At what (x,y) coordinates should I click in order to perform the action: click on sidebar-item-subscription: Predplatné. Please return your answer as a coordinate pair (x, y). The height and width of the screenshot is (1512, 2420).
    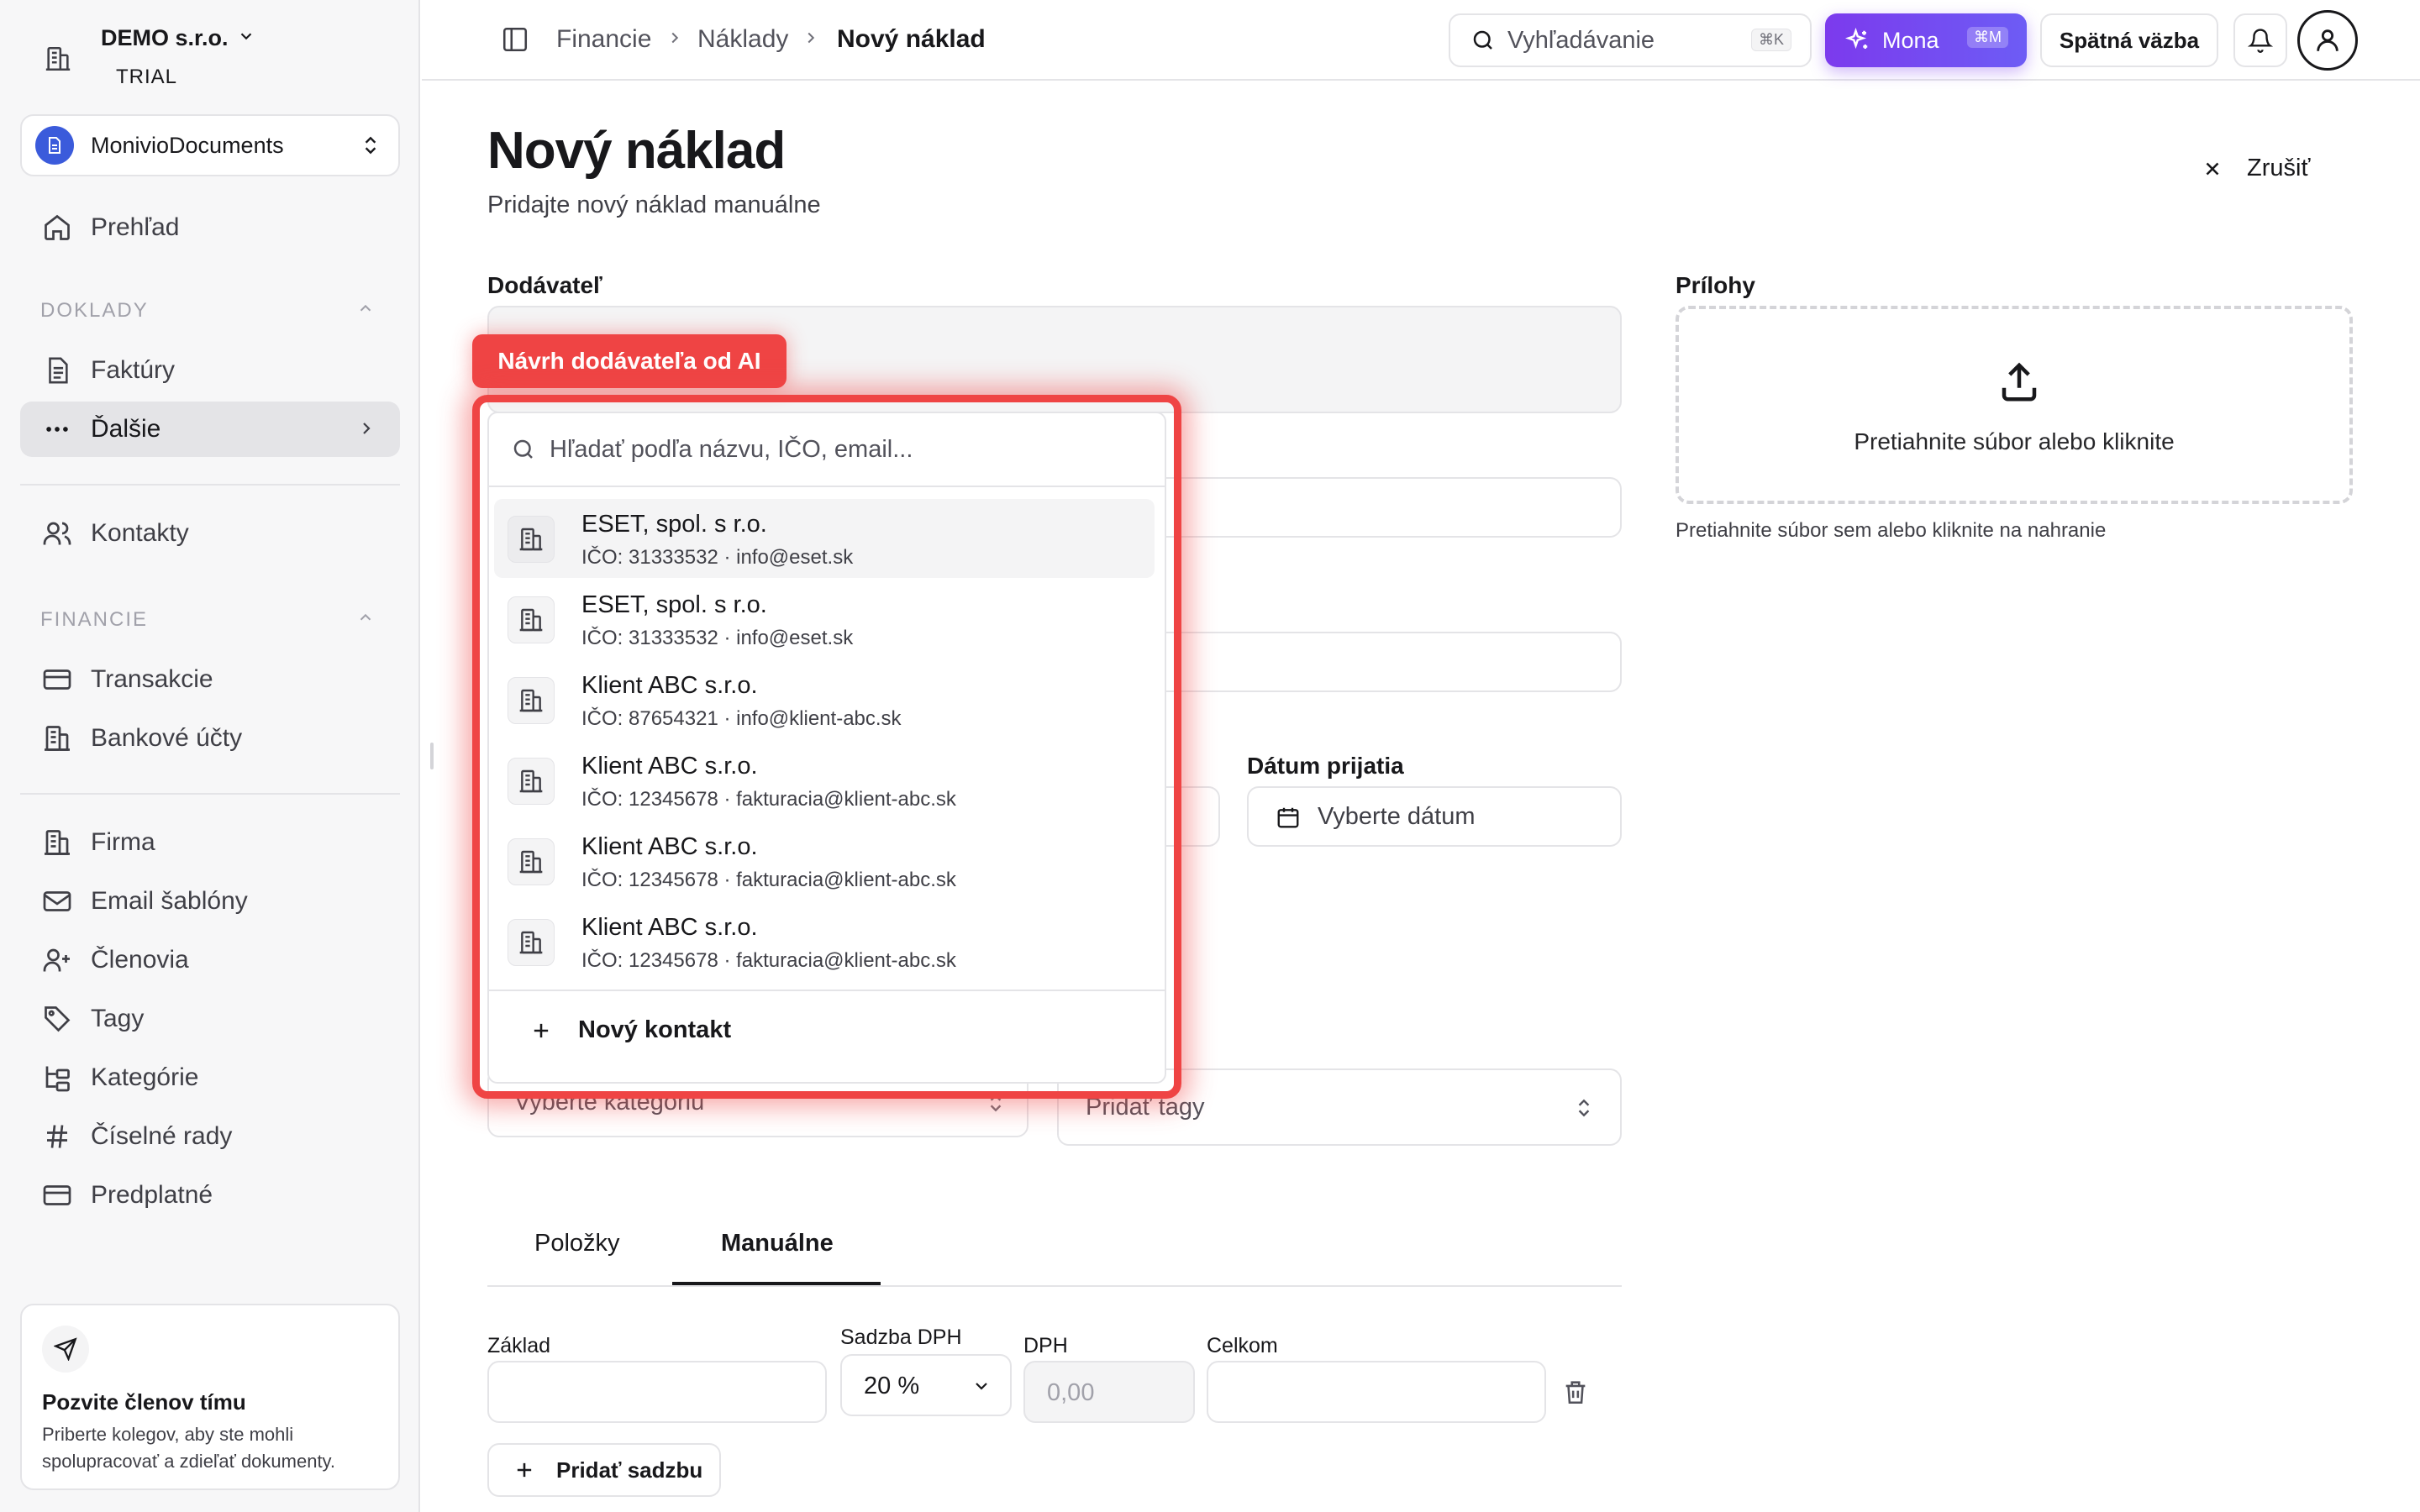
    Looking at the image, I should click on (210, 1195).